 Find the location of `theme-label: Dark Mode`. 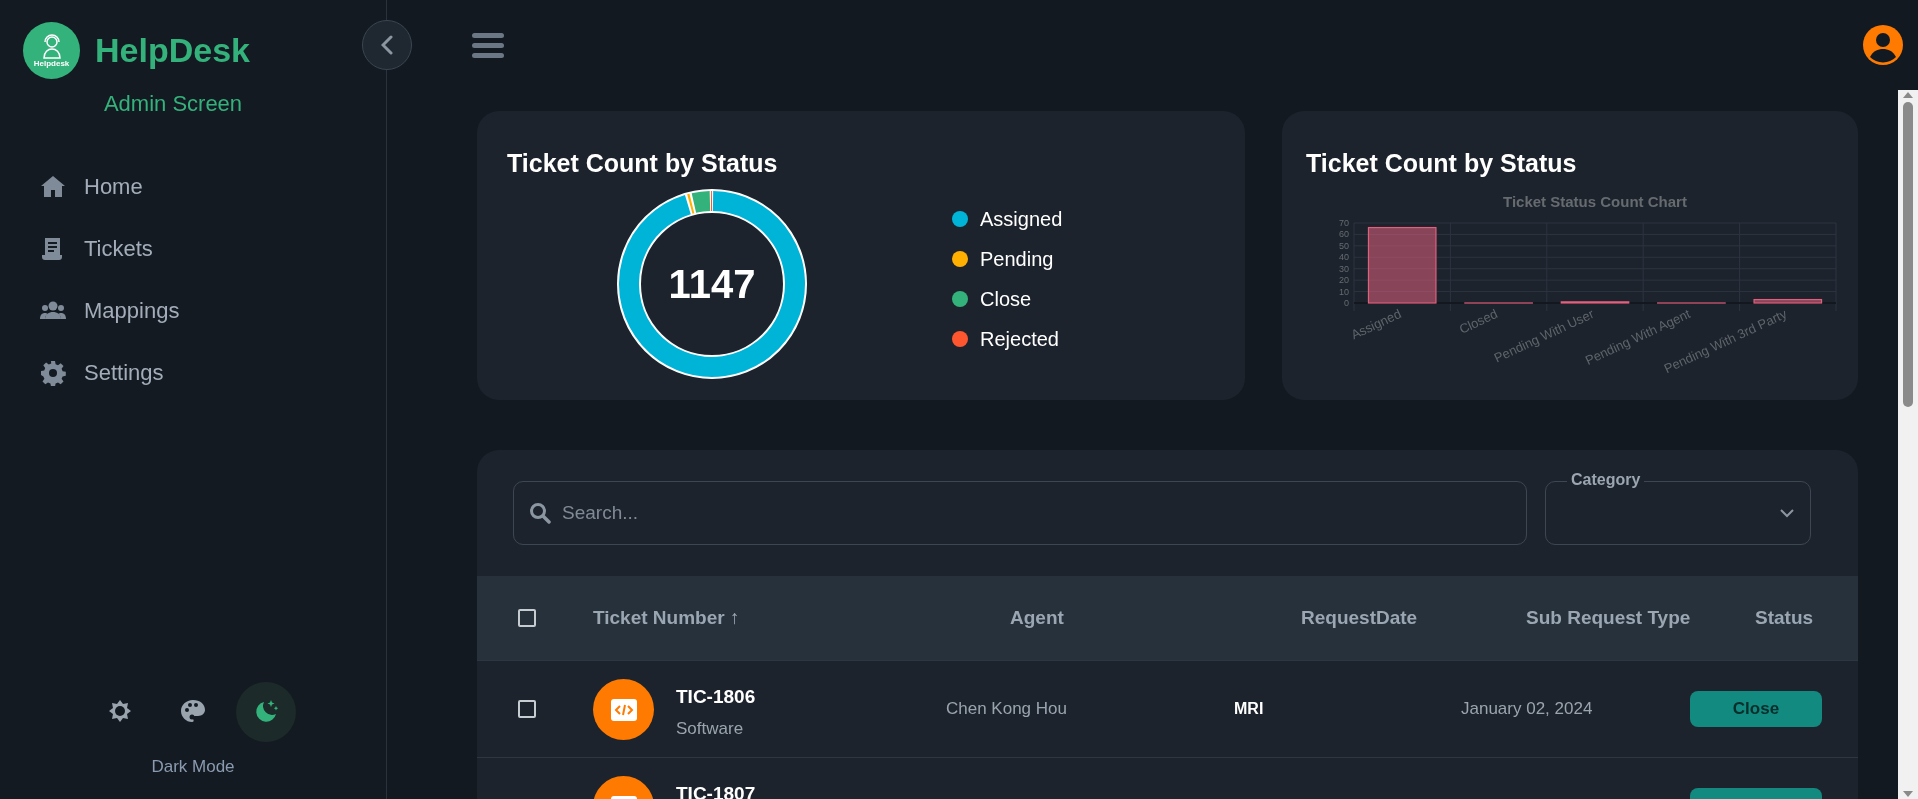

theme-label: Dark Mode is located at coordinates (193, 766).